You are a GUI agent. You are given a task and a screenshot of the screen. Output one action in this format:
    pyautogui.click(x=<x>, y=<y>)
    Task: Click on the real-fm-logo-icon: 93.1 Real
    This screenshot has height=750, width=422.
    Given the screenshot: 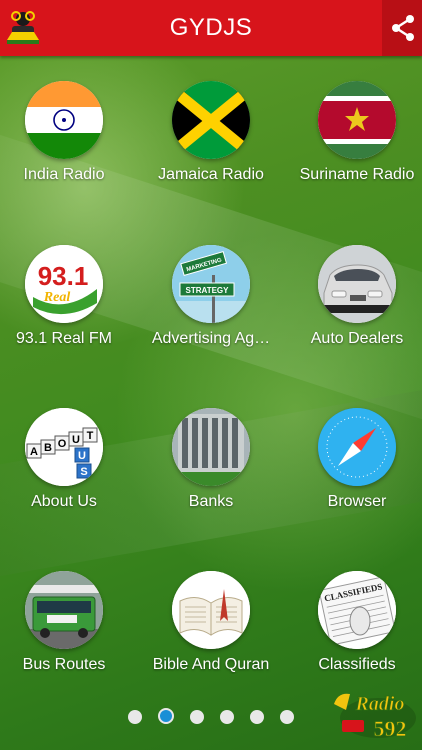 What is the action you would take?
    pyautogui.click(x=64, y=284)
    